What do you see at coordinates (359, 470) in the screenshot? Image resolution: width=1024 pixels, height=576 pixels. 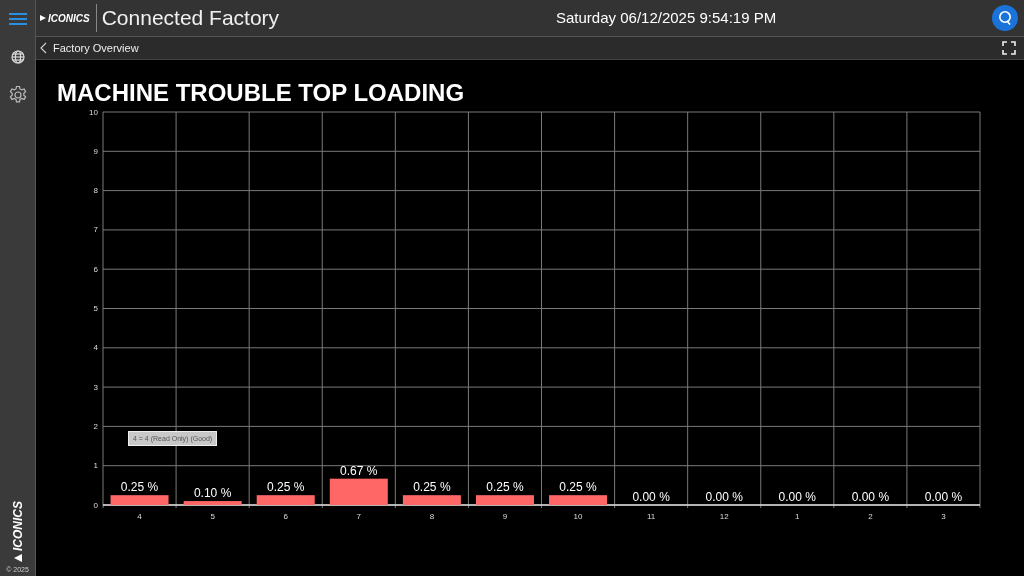 I see `value-label: 0.67 %` at bounding box center [359, 470].